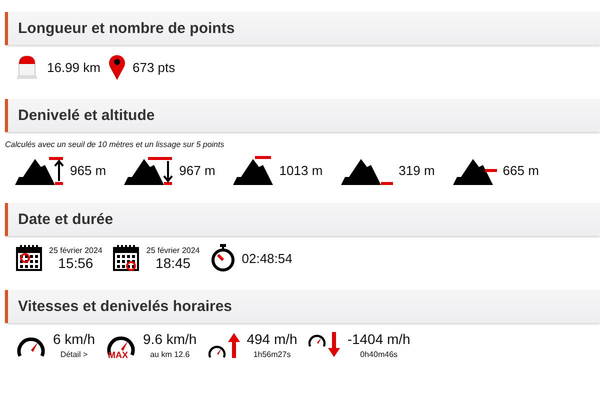  Describe the element at coordinates (154, 67) in the screenshot. I see `value-text: 673 pts` at that location.